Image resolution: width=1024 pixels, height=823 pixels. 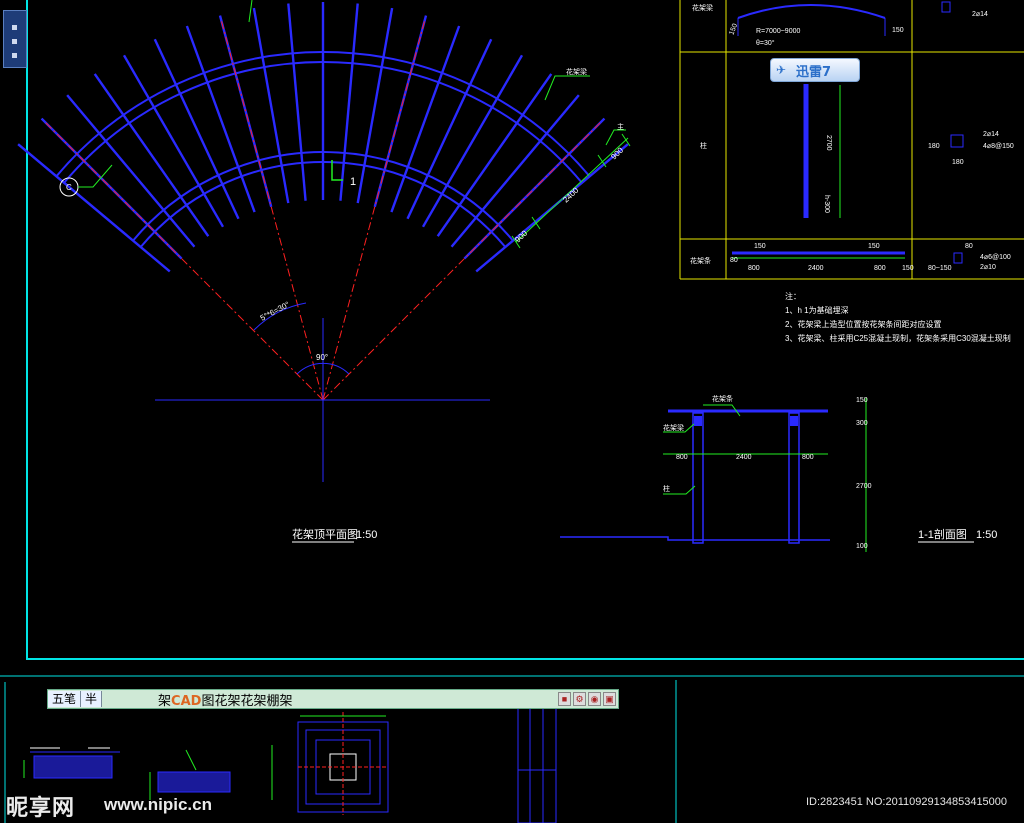 What do you see at coordinates (703, 145) in the screenshot?
I see `table-row2-label: 柱` at bounding box center [703, 145].